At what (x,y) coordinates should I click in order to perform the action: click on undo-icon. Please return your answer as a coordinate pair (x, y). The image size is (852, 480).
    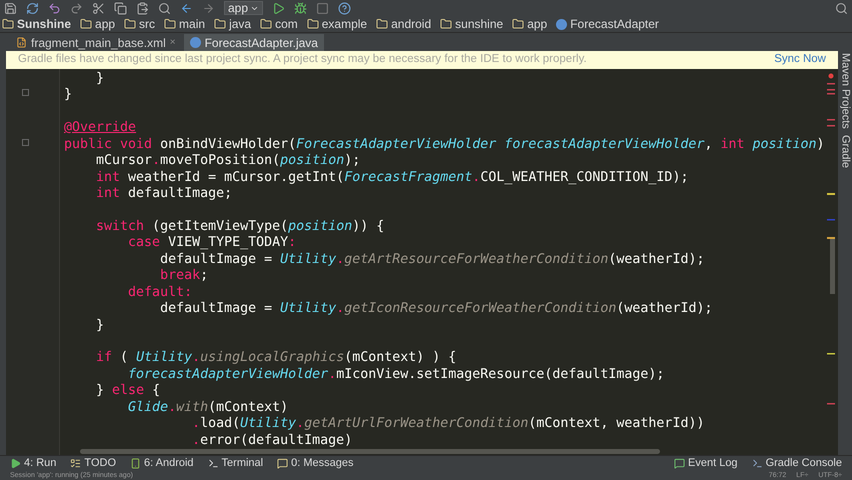
    Looking at the image, I should click on (54, 8).